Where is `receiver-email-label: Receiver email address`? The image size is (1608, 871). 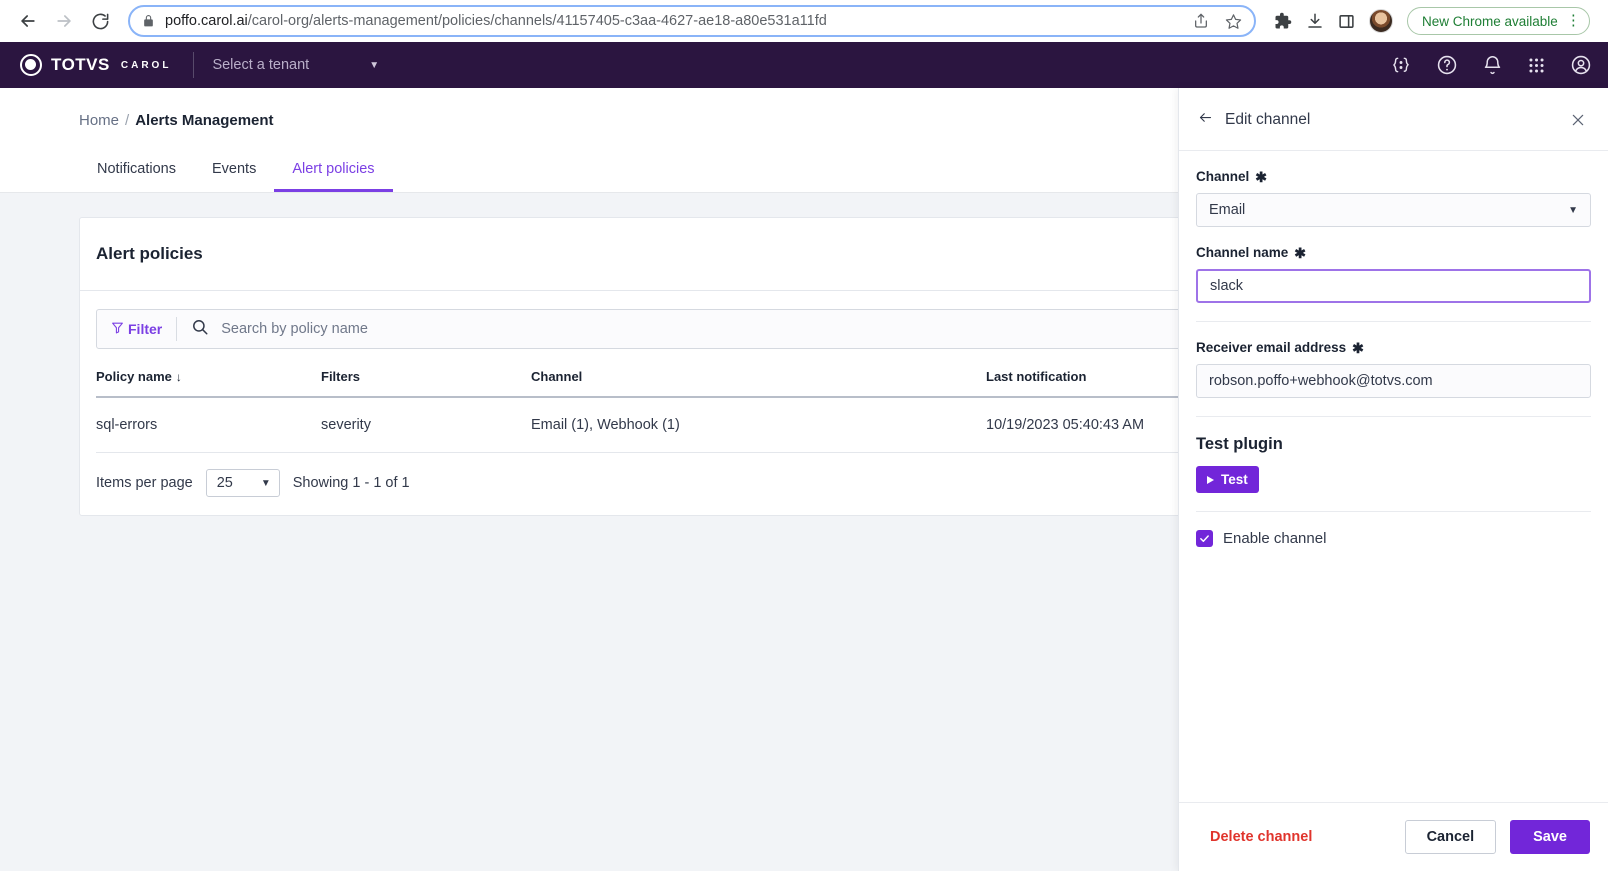
receiver-email-label: Receiver email address is located at coordinates (1271, 347).